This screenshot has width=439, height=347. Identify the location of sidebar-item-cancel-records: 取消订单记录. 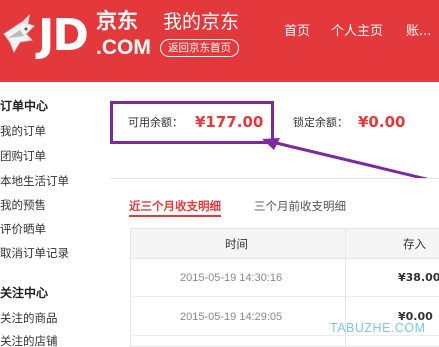
(34, 253).